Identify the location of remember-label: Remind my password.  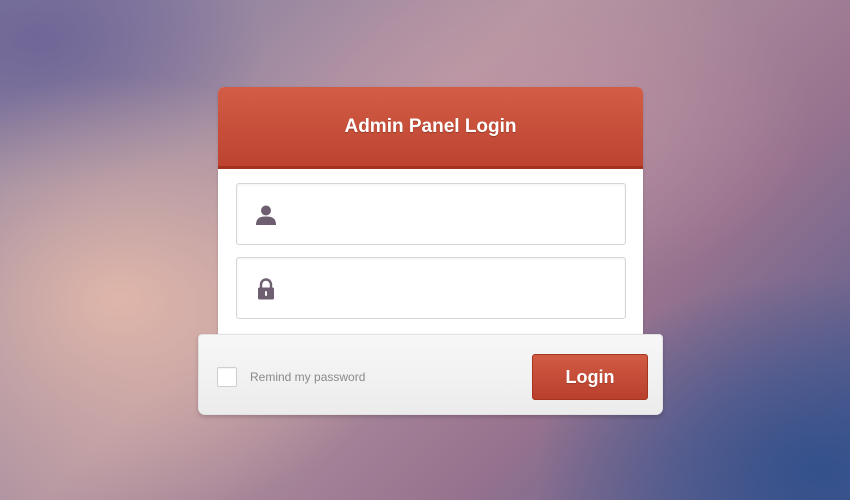
(307, 377).